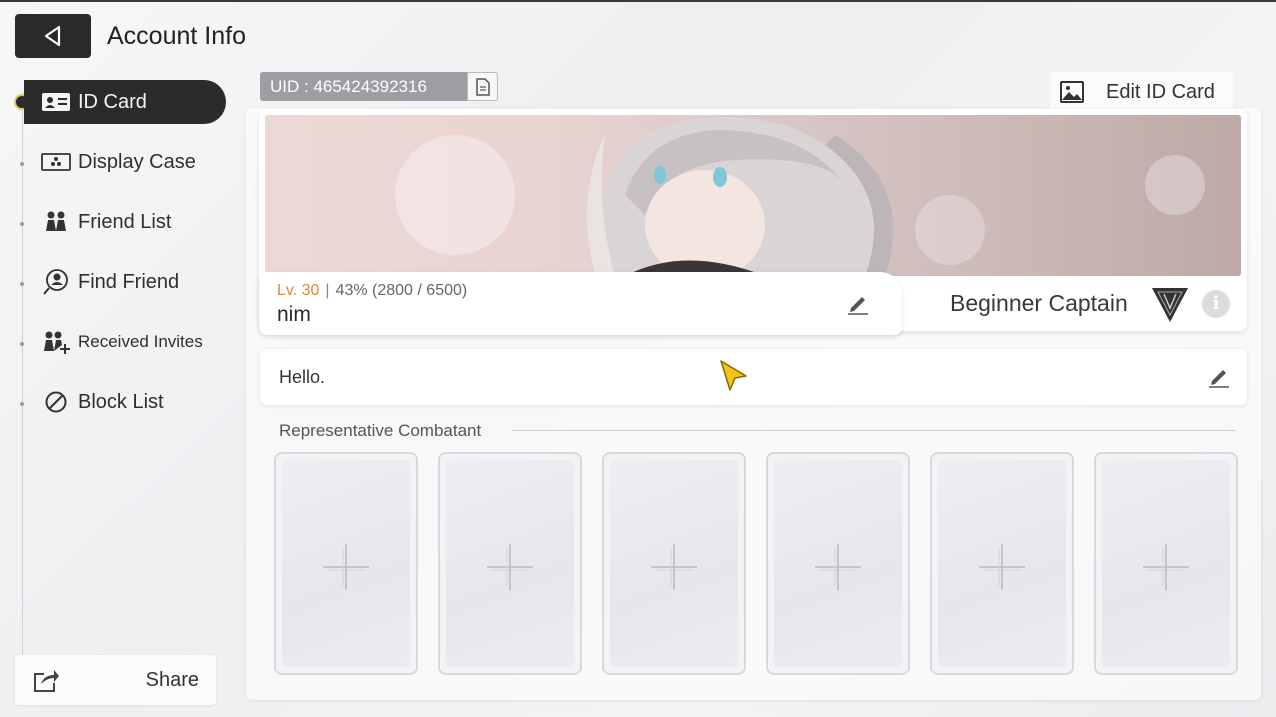  I want to click on level-row: Lv. 30 | 43% (2800 / 6500), so click(372, 291).